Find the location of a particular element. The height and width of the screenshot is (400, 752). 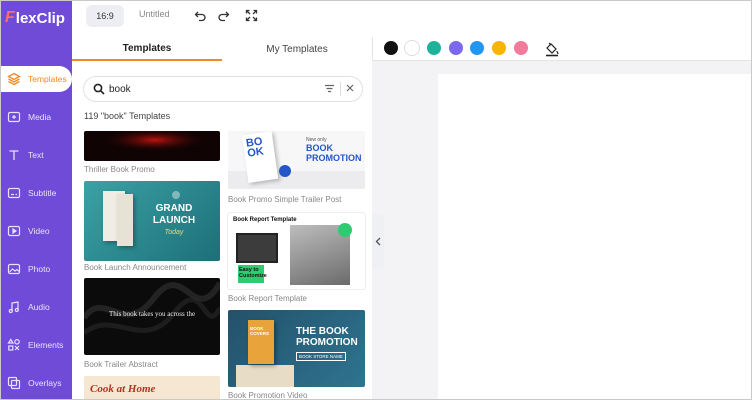

sidebar-item-label: Text is located at coordinates (36, 155).